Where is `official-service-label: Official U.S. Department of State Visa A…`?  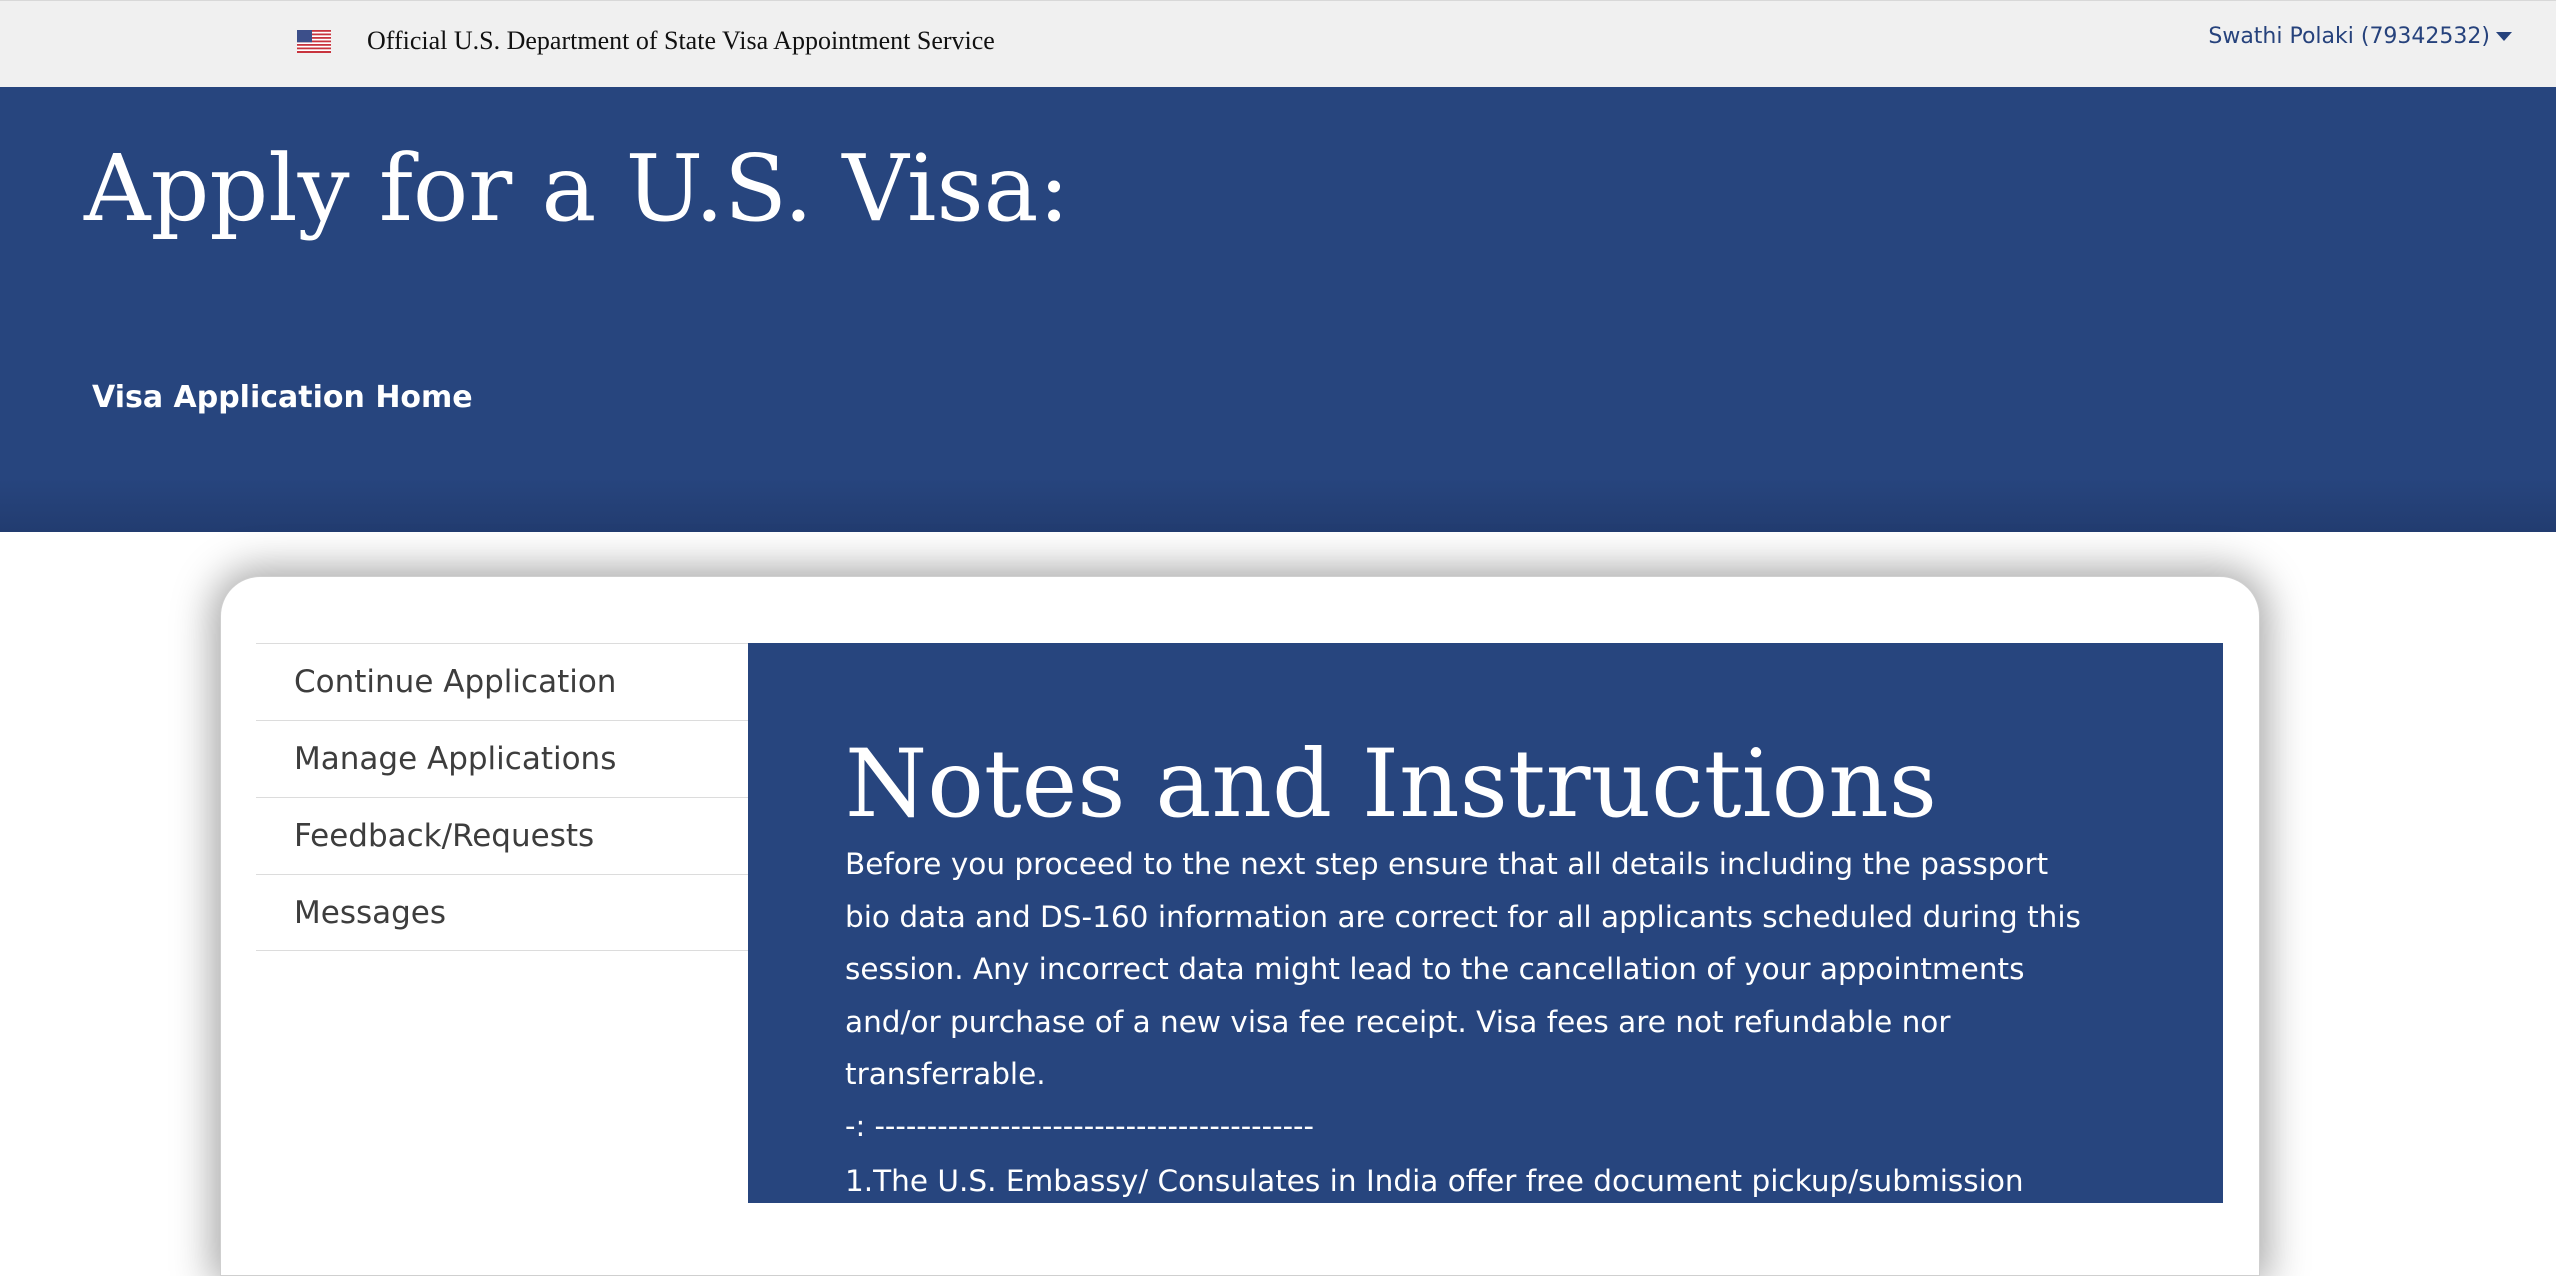 official-service-label: Official U.S. Department of State Visa A… is located at coordinates (681, 40).